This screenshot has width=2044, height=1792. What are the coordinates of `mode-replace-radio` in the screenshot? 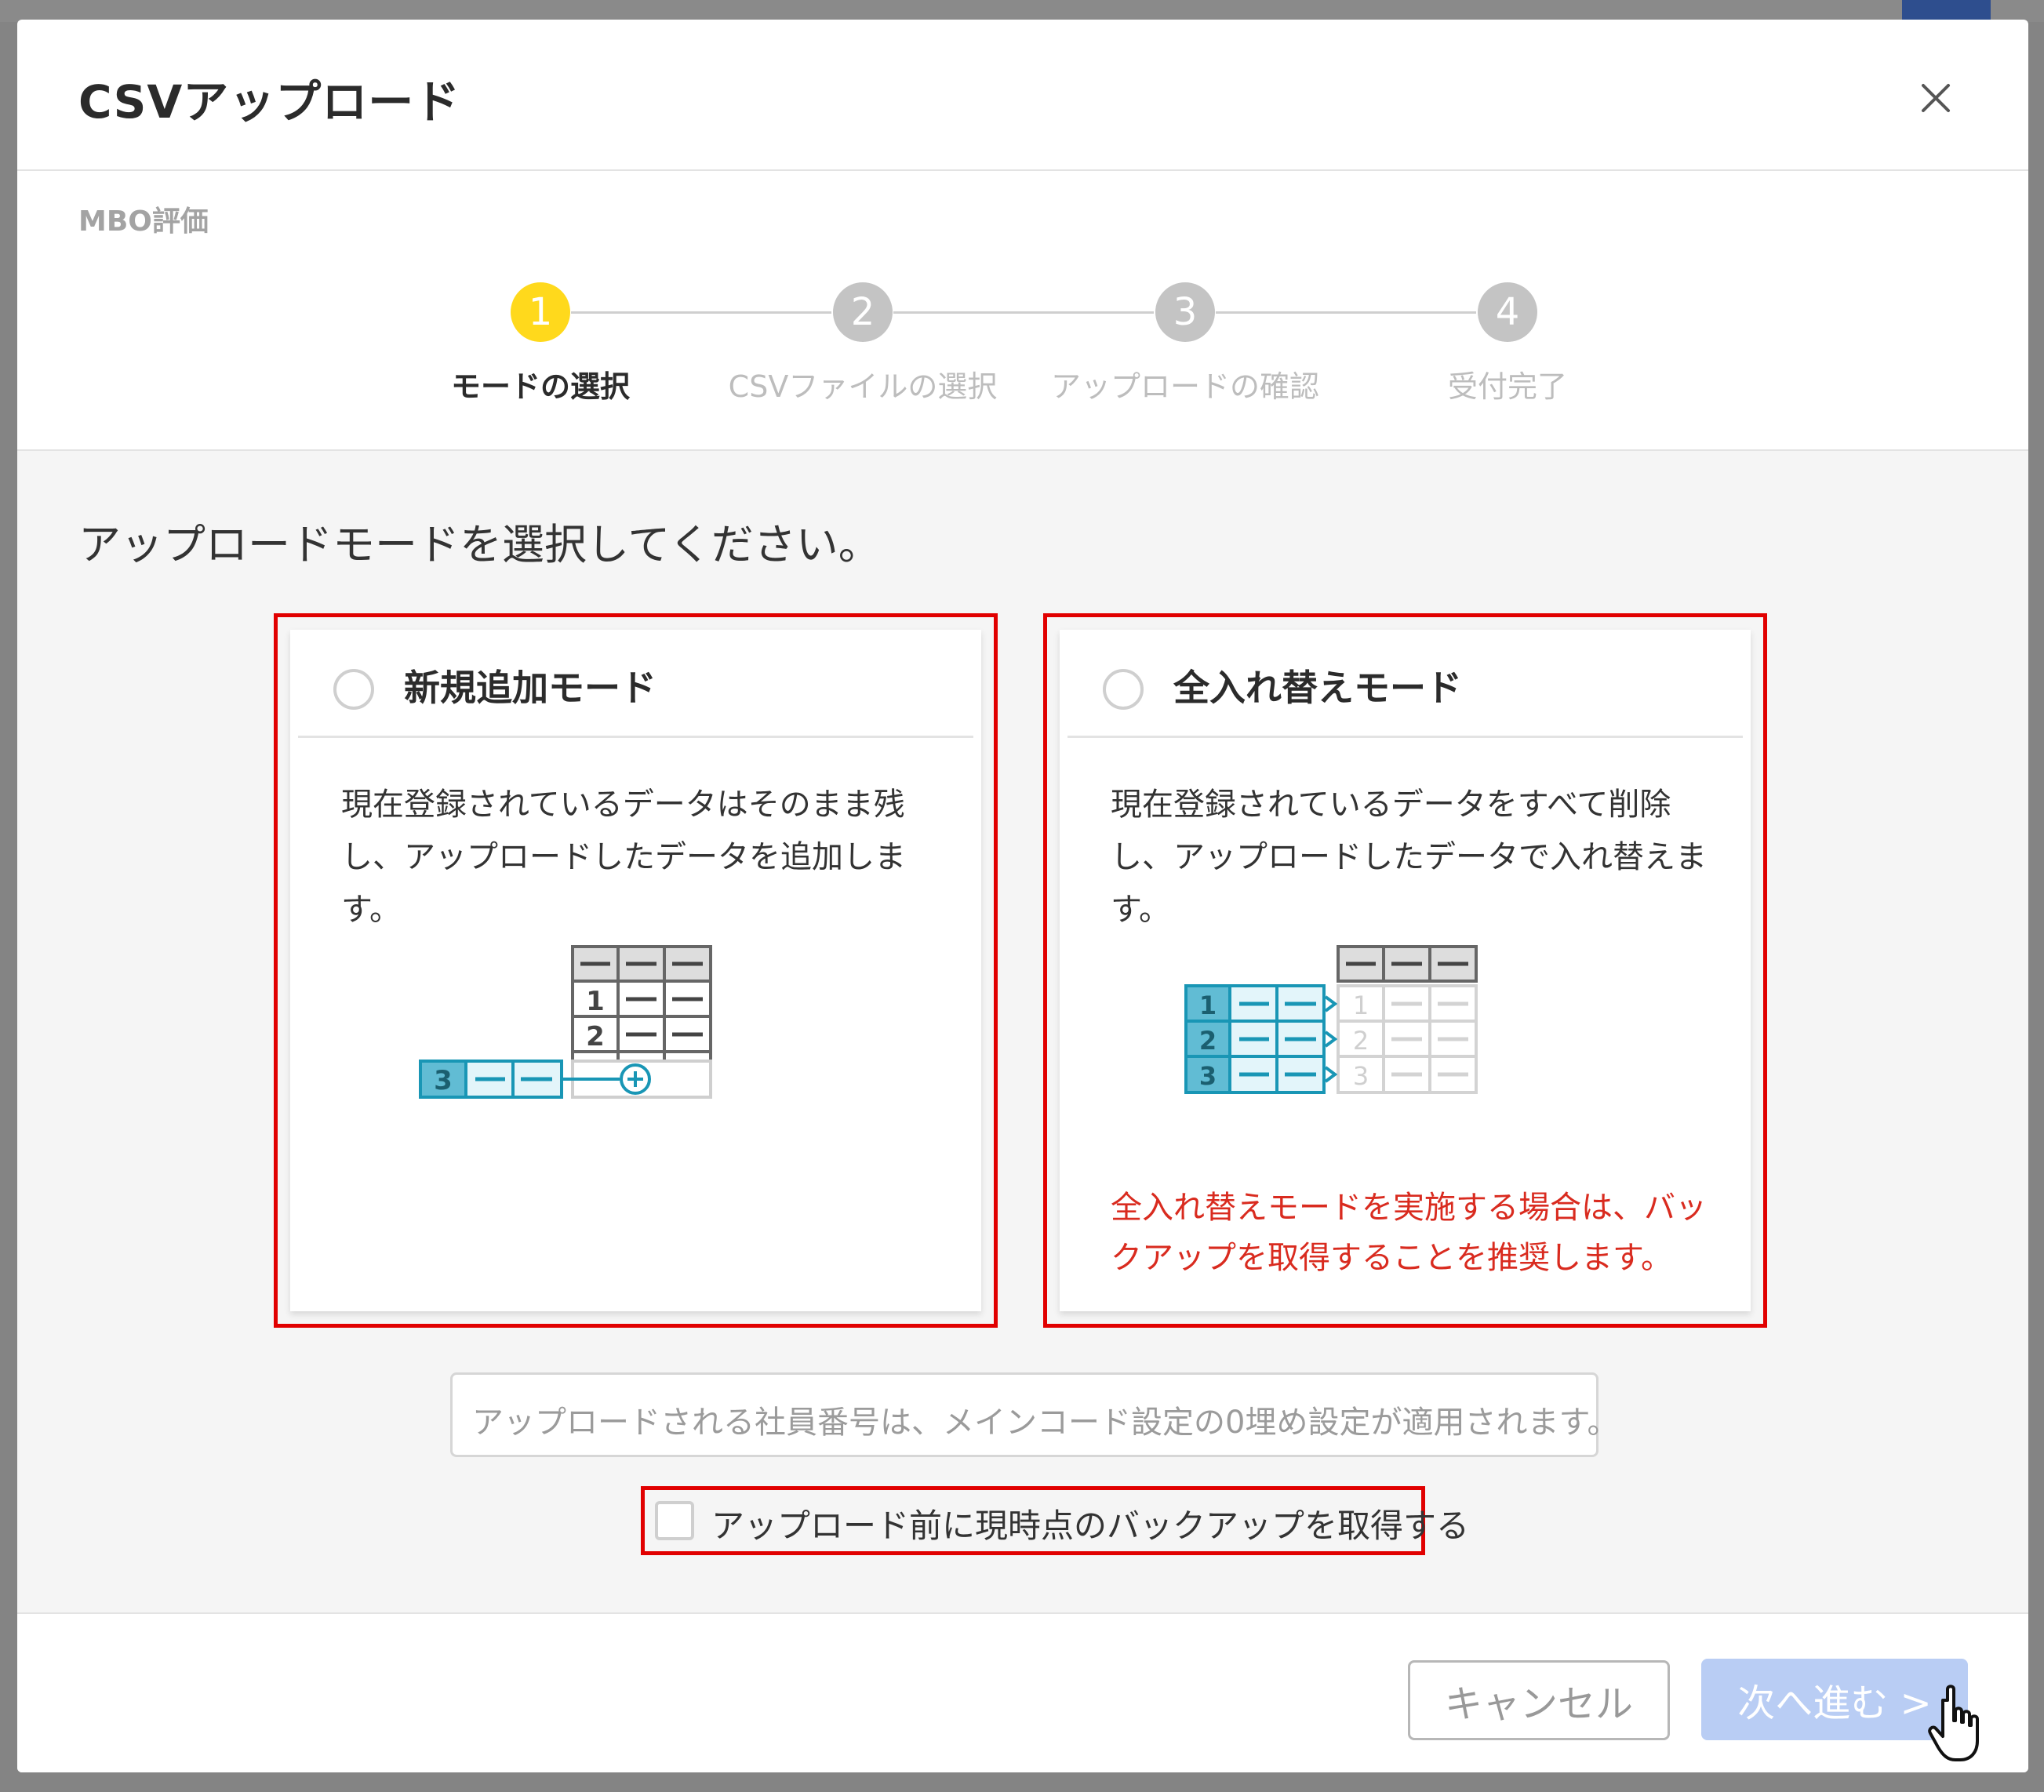 It's located at (1123, 689).